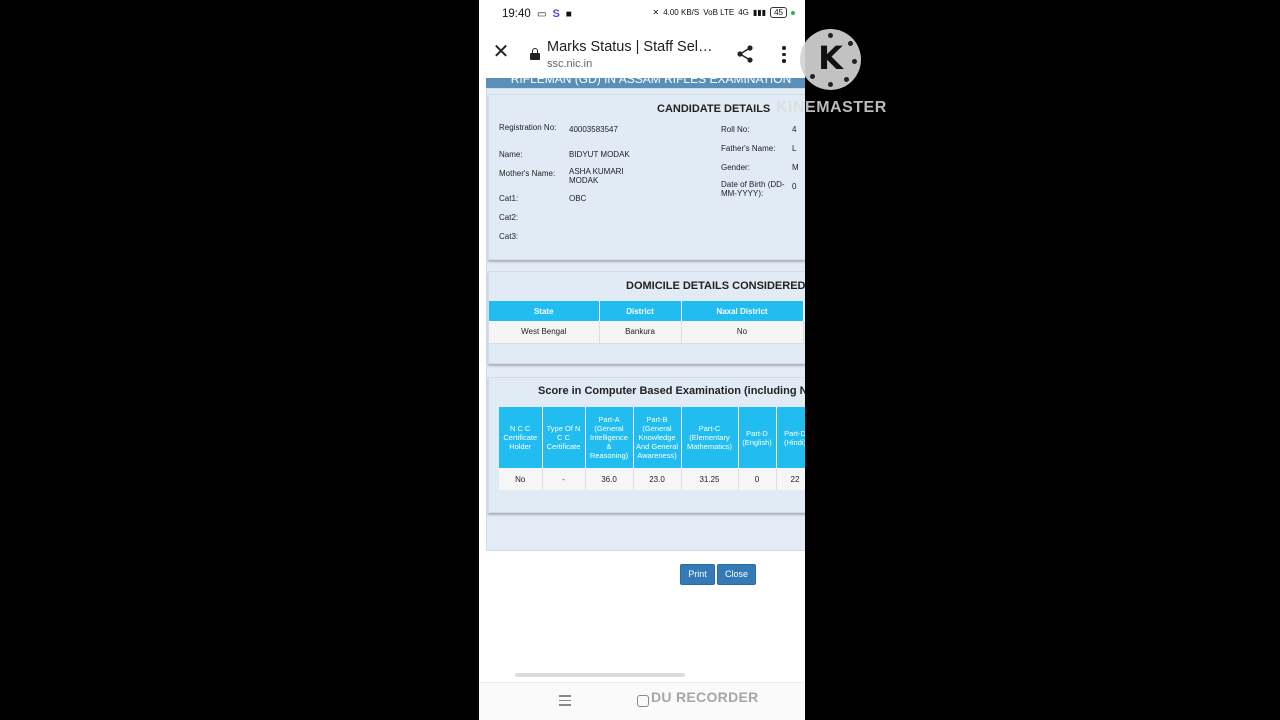  What do you see at coordinates (516, 14) in the screenshot?
I see `status-time: 19:40` at bounding box center [516, 14].